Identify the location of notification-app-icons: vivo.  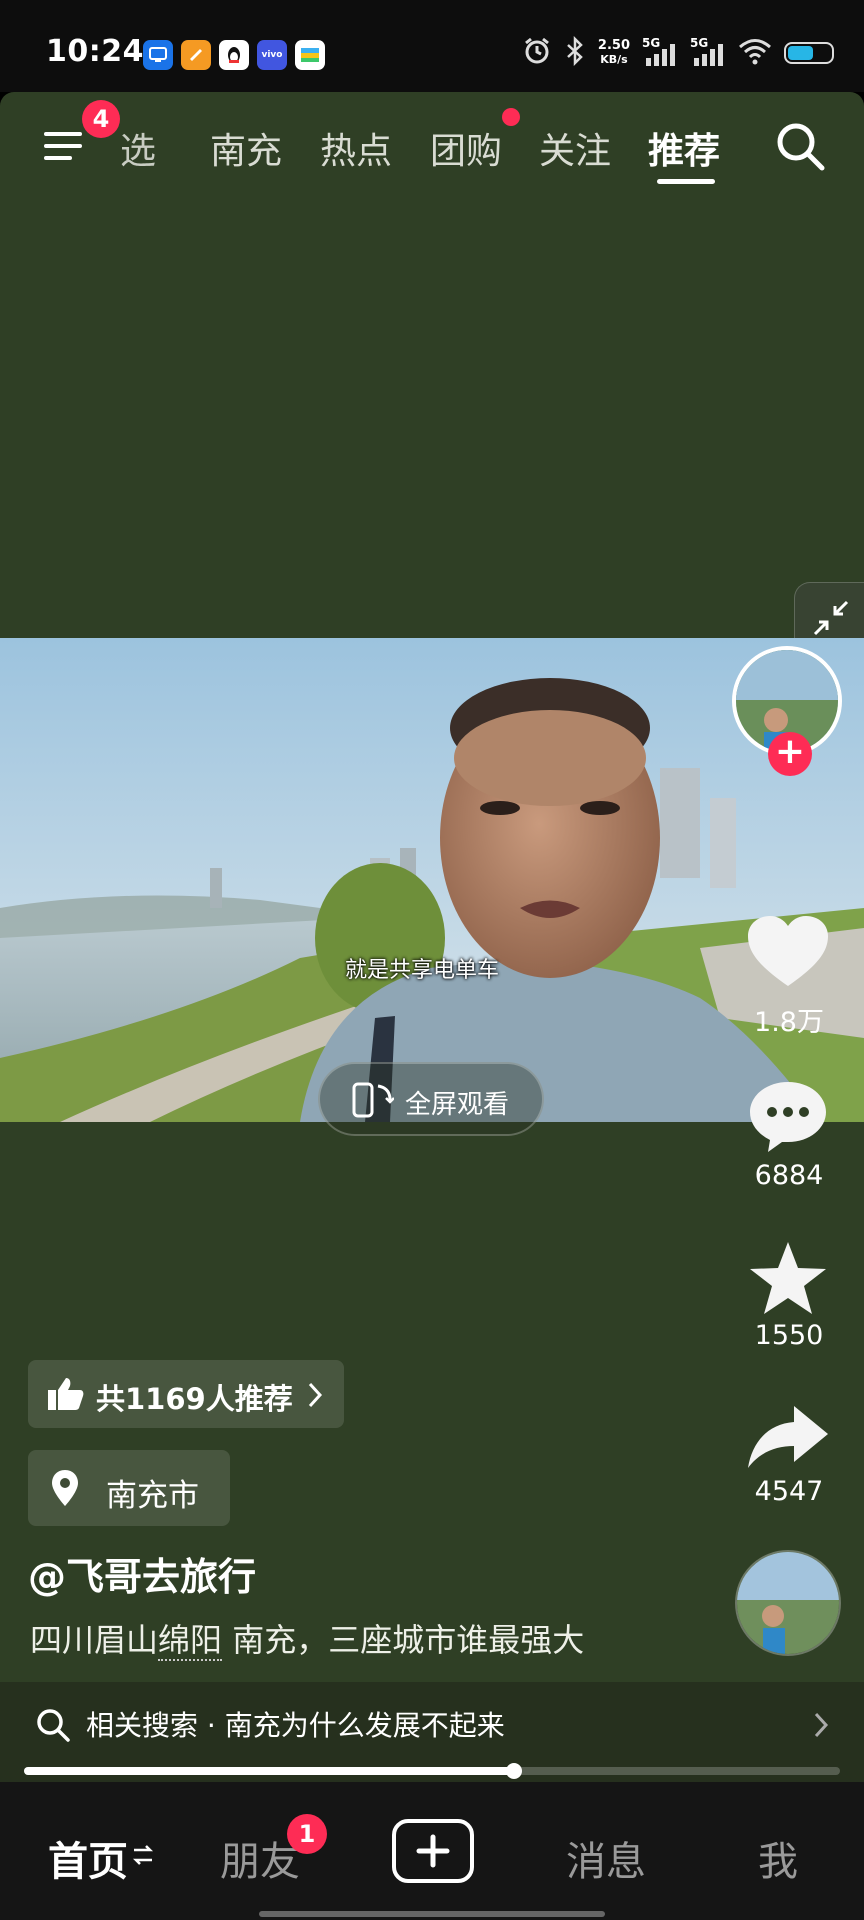
(234, 55).